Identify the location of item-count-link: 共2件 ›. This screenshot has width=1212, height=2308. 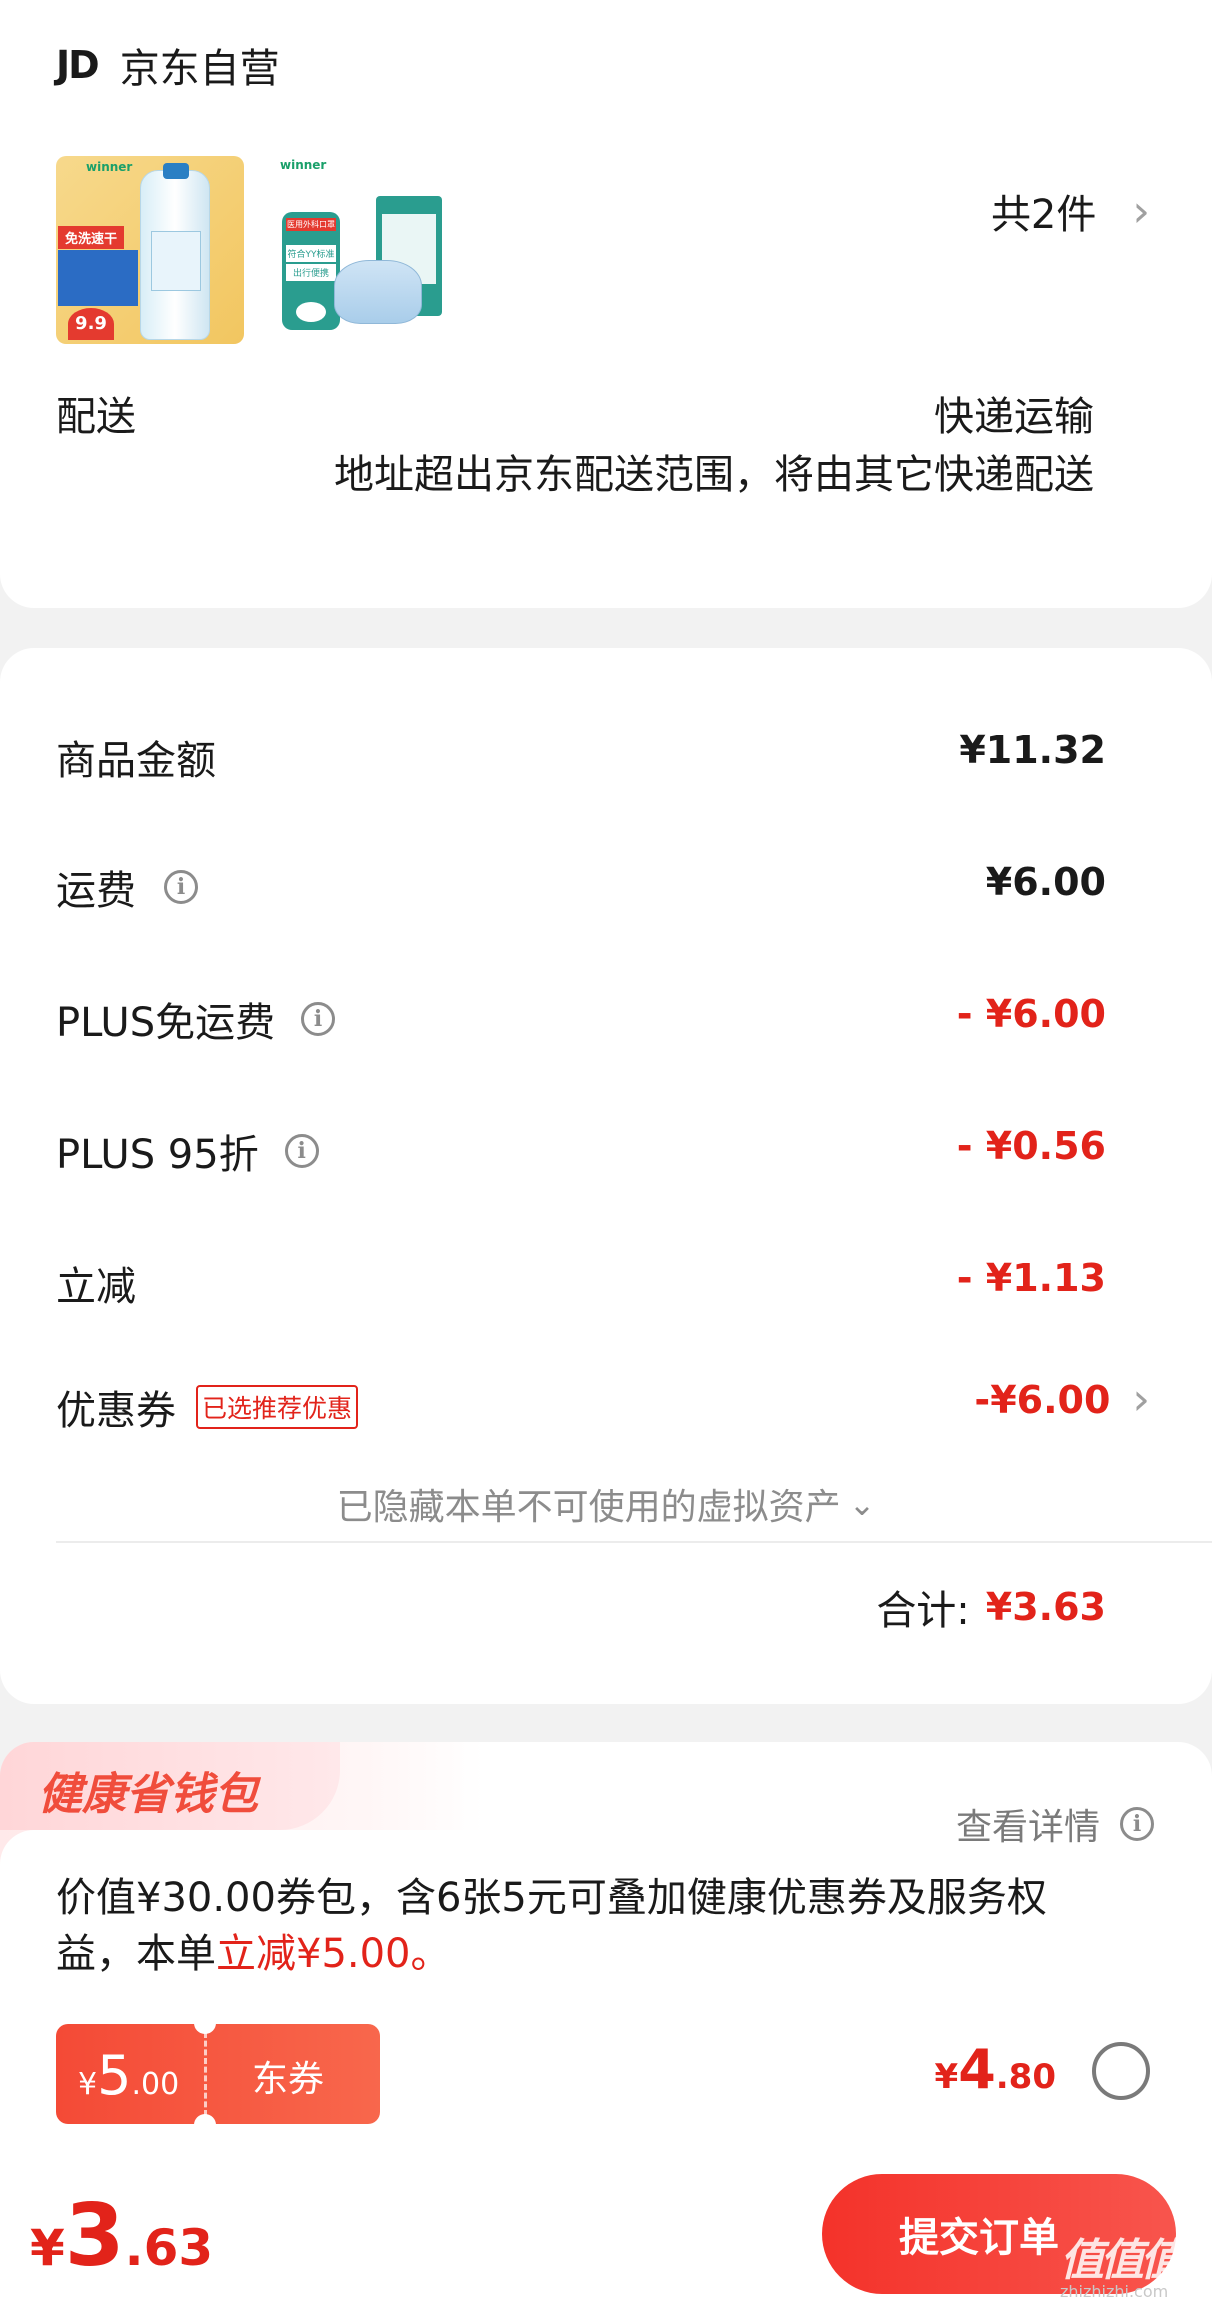
(1070, 211).